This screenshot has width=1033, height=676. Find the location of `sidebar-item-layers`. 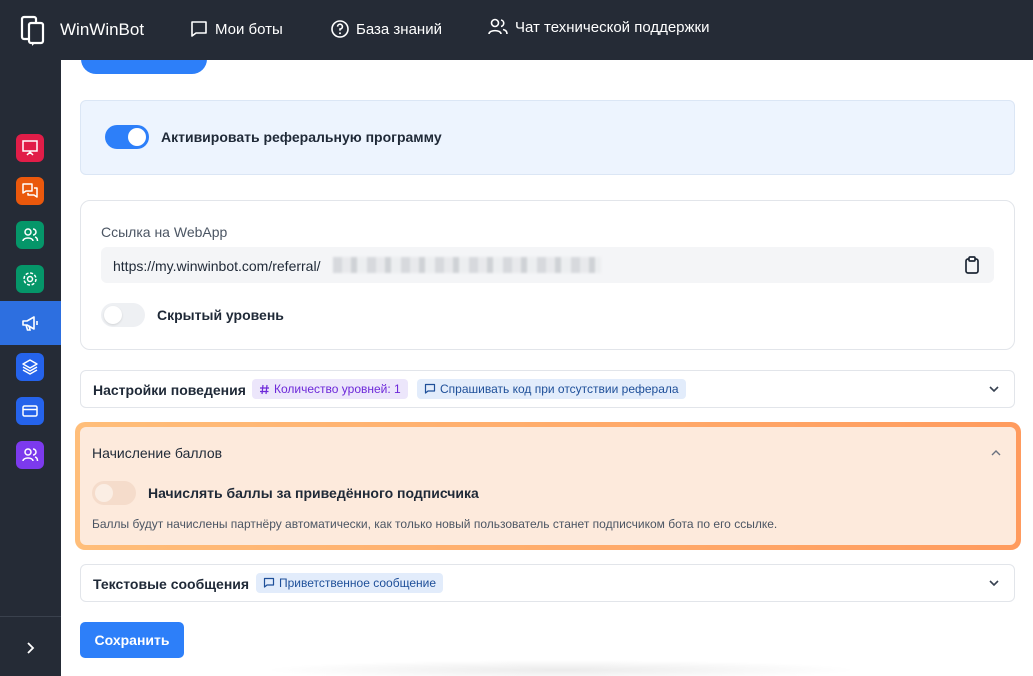

sidebar-item-layers is located at coordinates (30, 367).